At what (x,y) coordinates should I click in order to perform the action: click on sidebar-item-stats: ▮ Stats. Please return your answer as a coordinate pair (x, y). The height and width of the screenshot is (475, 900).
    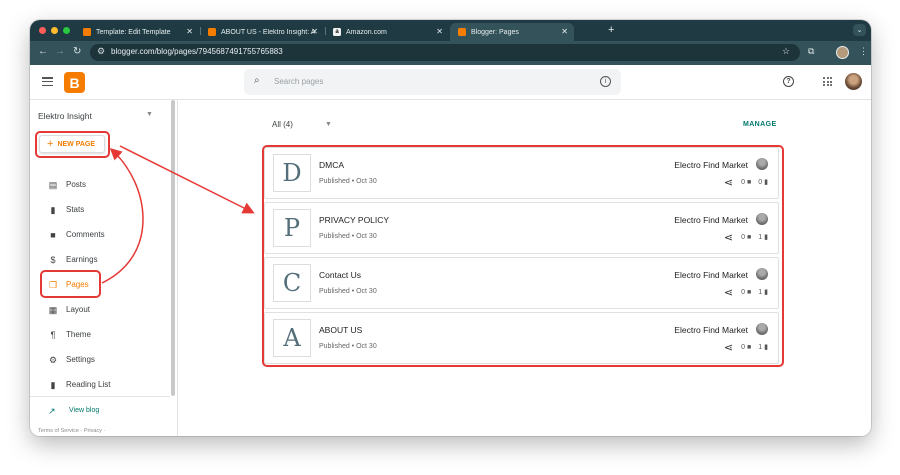
    Looking at the image, I should click on (100, 210).